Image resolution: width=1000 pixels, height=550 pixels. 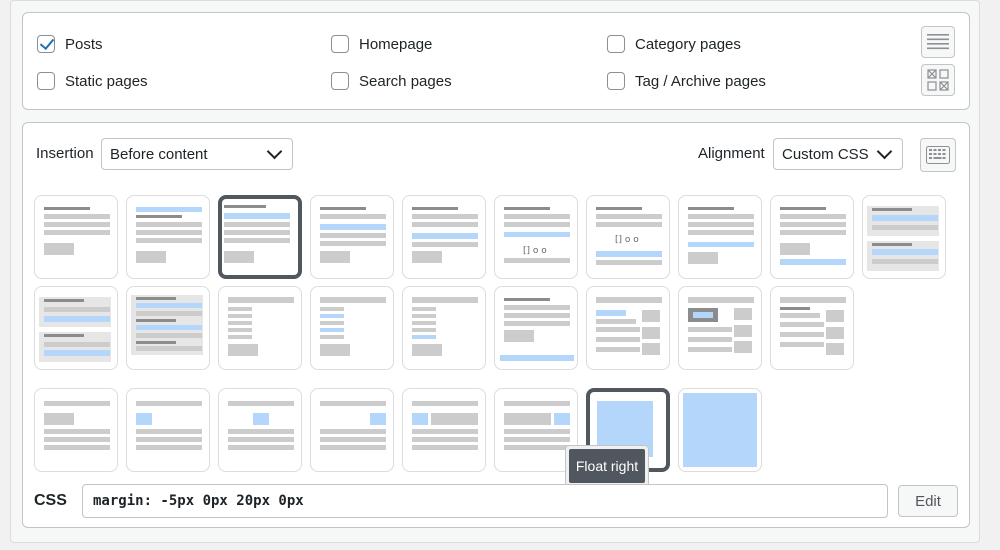 I want to click on list-view-icon, so click(x=938, y=42).